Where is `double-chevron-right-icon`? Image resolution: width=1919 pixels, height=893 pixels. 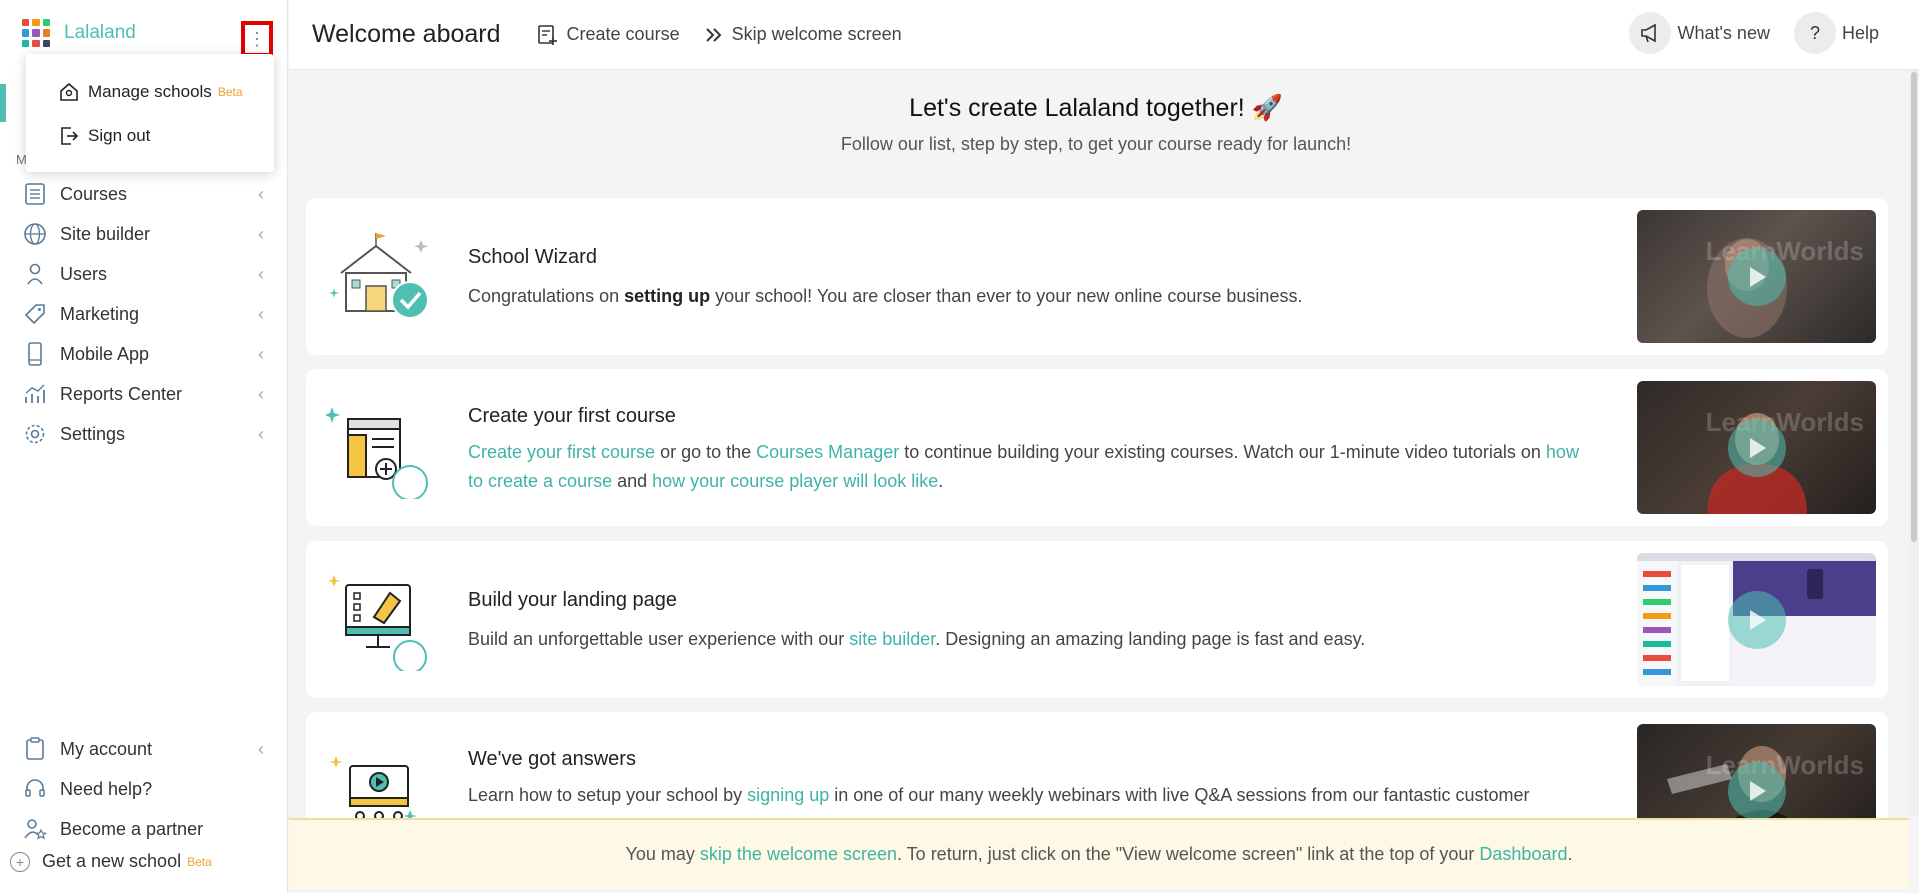 double-chevron-right-icon is located at coordinates (714, 35).